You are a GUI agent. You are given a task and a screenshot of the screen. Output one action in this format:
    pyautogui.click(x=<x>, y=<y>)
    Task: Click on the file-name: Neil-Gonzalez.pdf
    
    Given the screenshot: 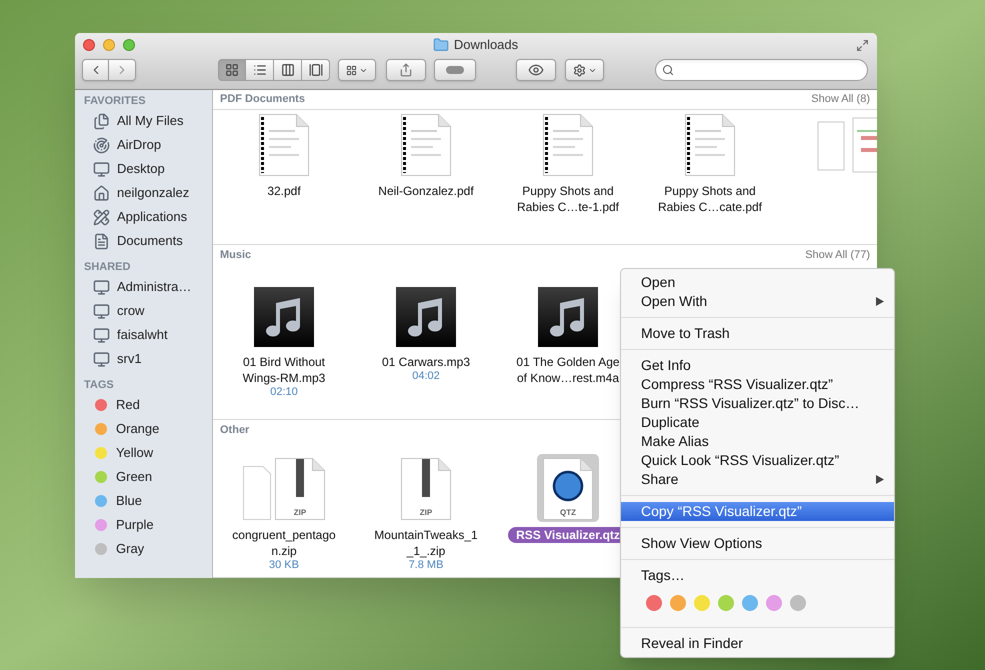 What is the action you would take?
    pyautogui.click(x=426, y=191)
    